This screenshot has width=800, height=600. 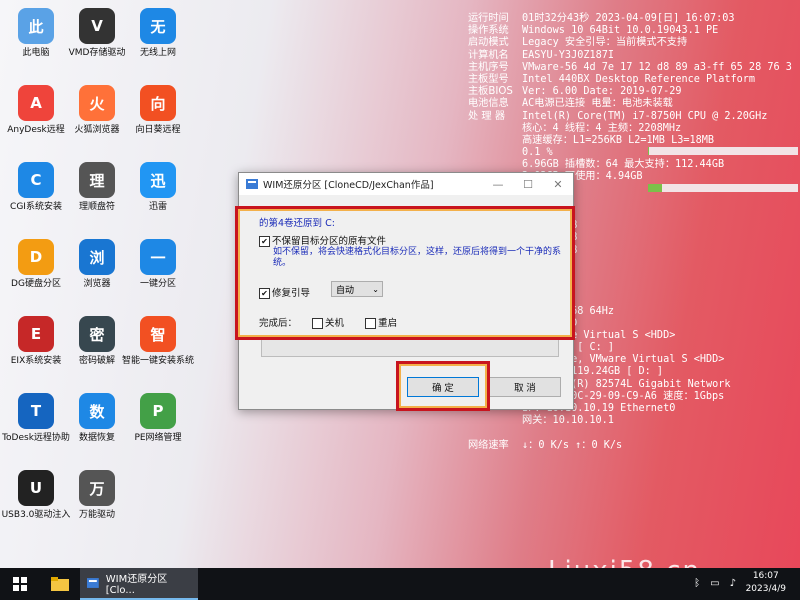 I want to click on sysinfo-value, so click(x=660, y=433).